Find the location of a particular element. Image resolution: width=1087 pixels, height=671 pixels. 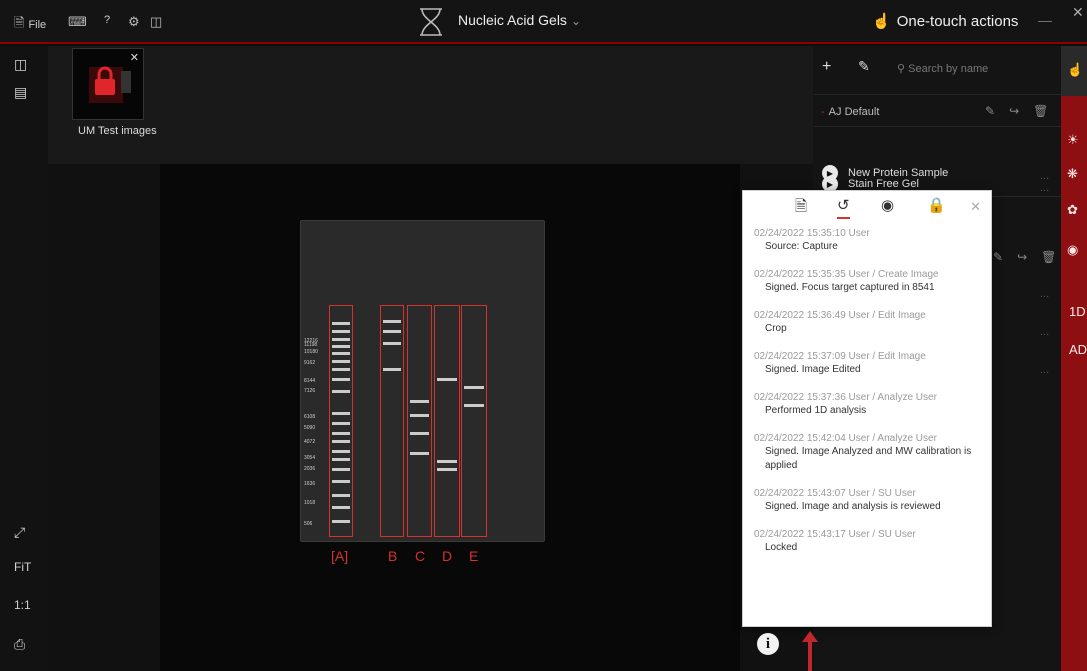

mw-label: 11198 is located at coordinates (311, 345).